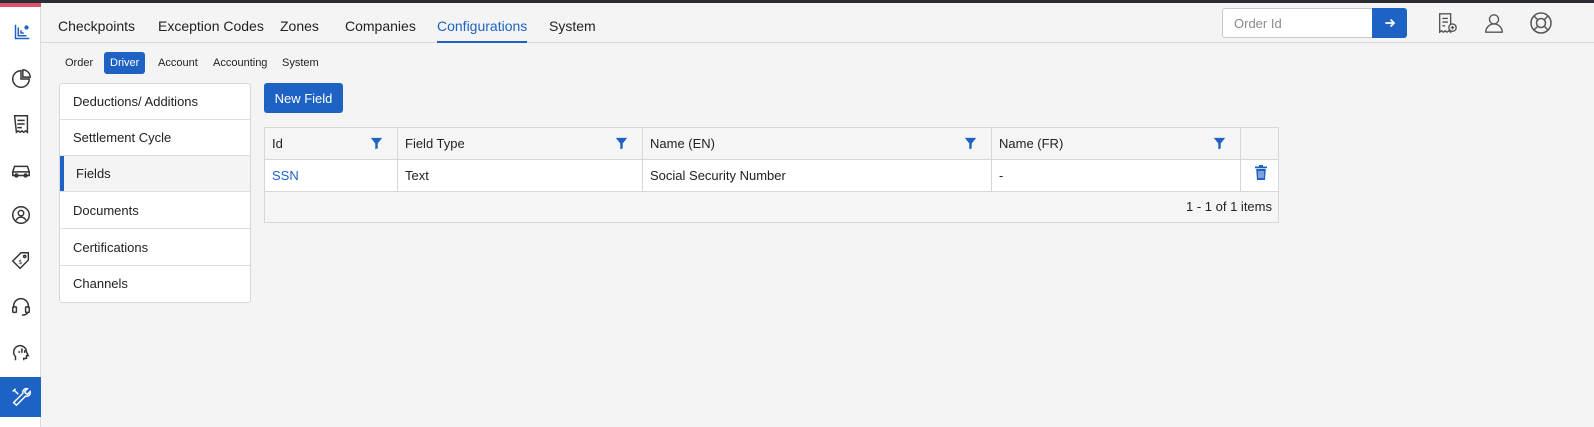 This screenshot has height=427, width=1594. I want to click on car-icon, so click(20, 170).